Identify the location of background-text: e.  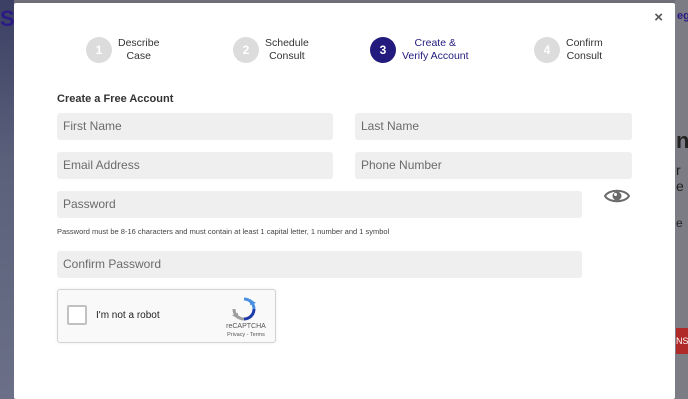
(679, 223).